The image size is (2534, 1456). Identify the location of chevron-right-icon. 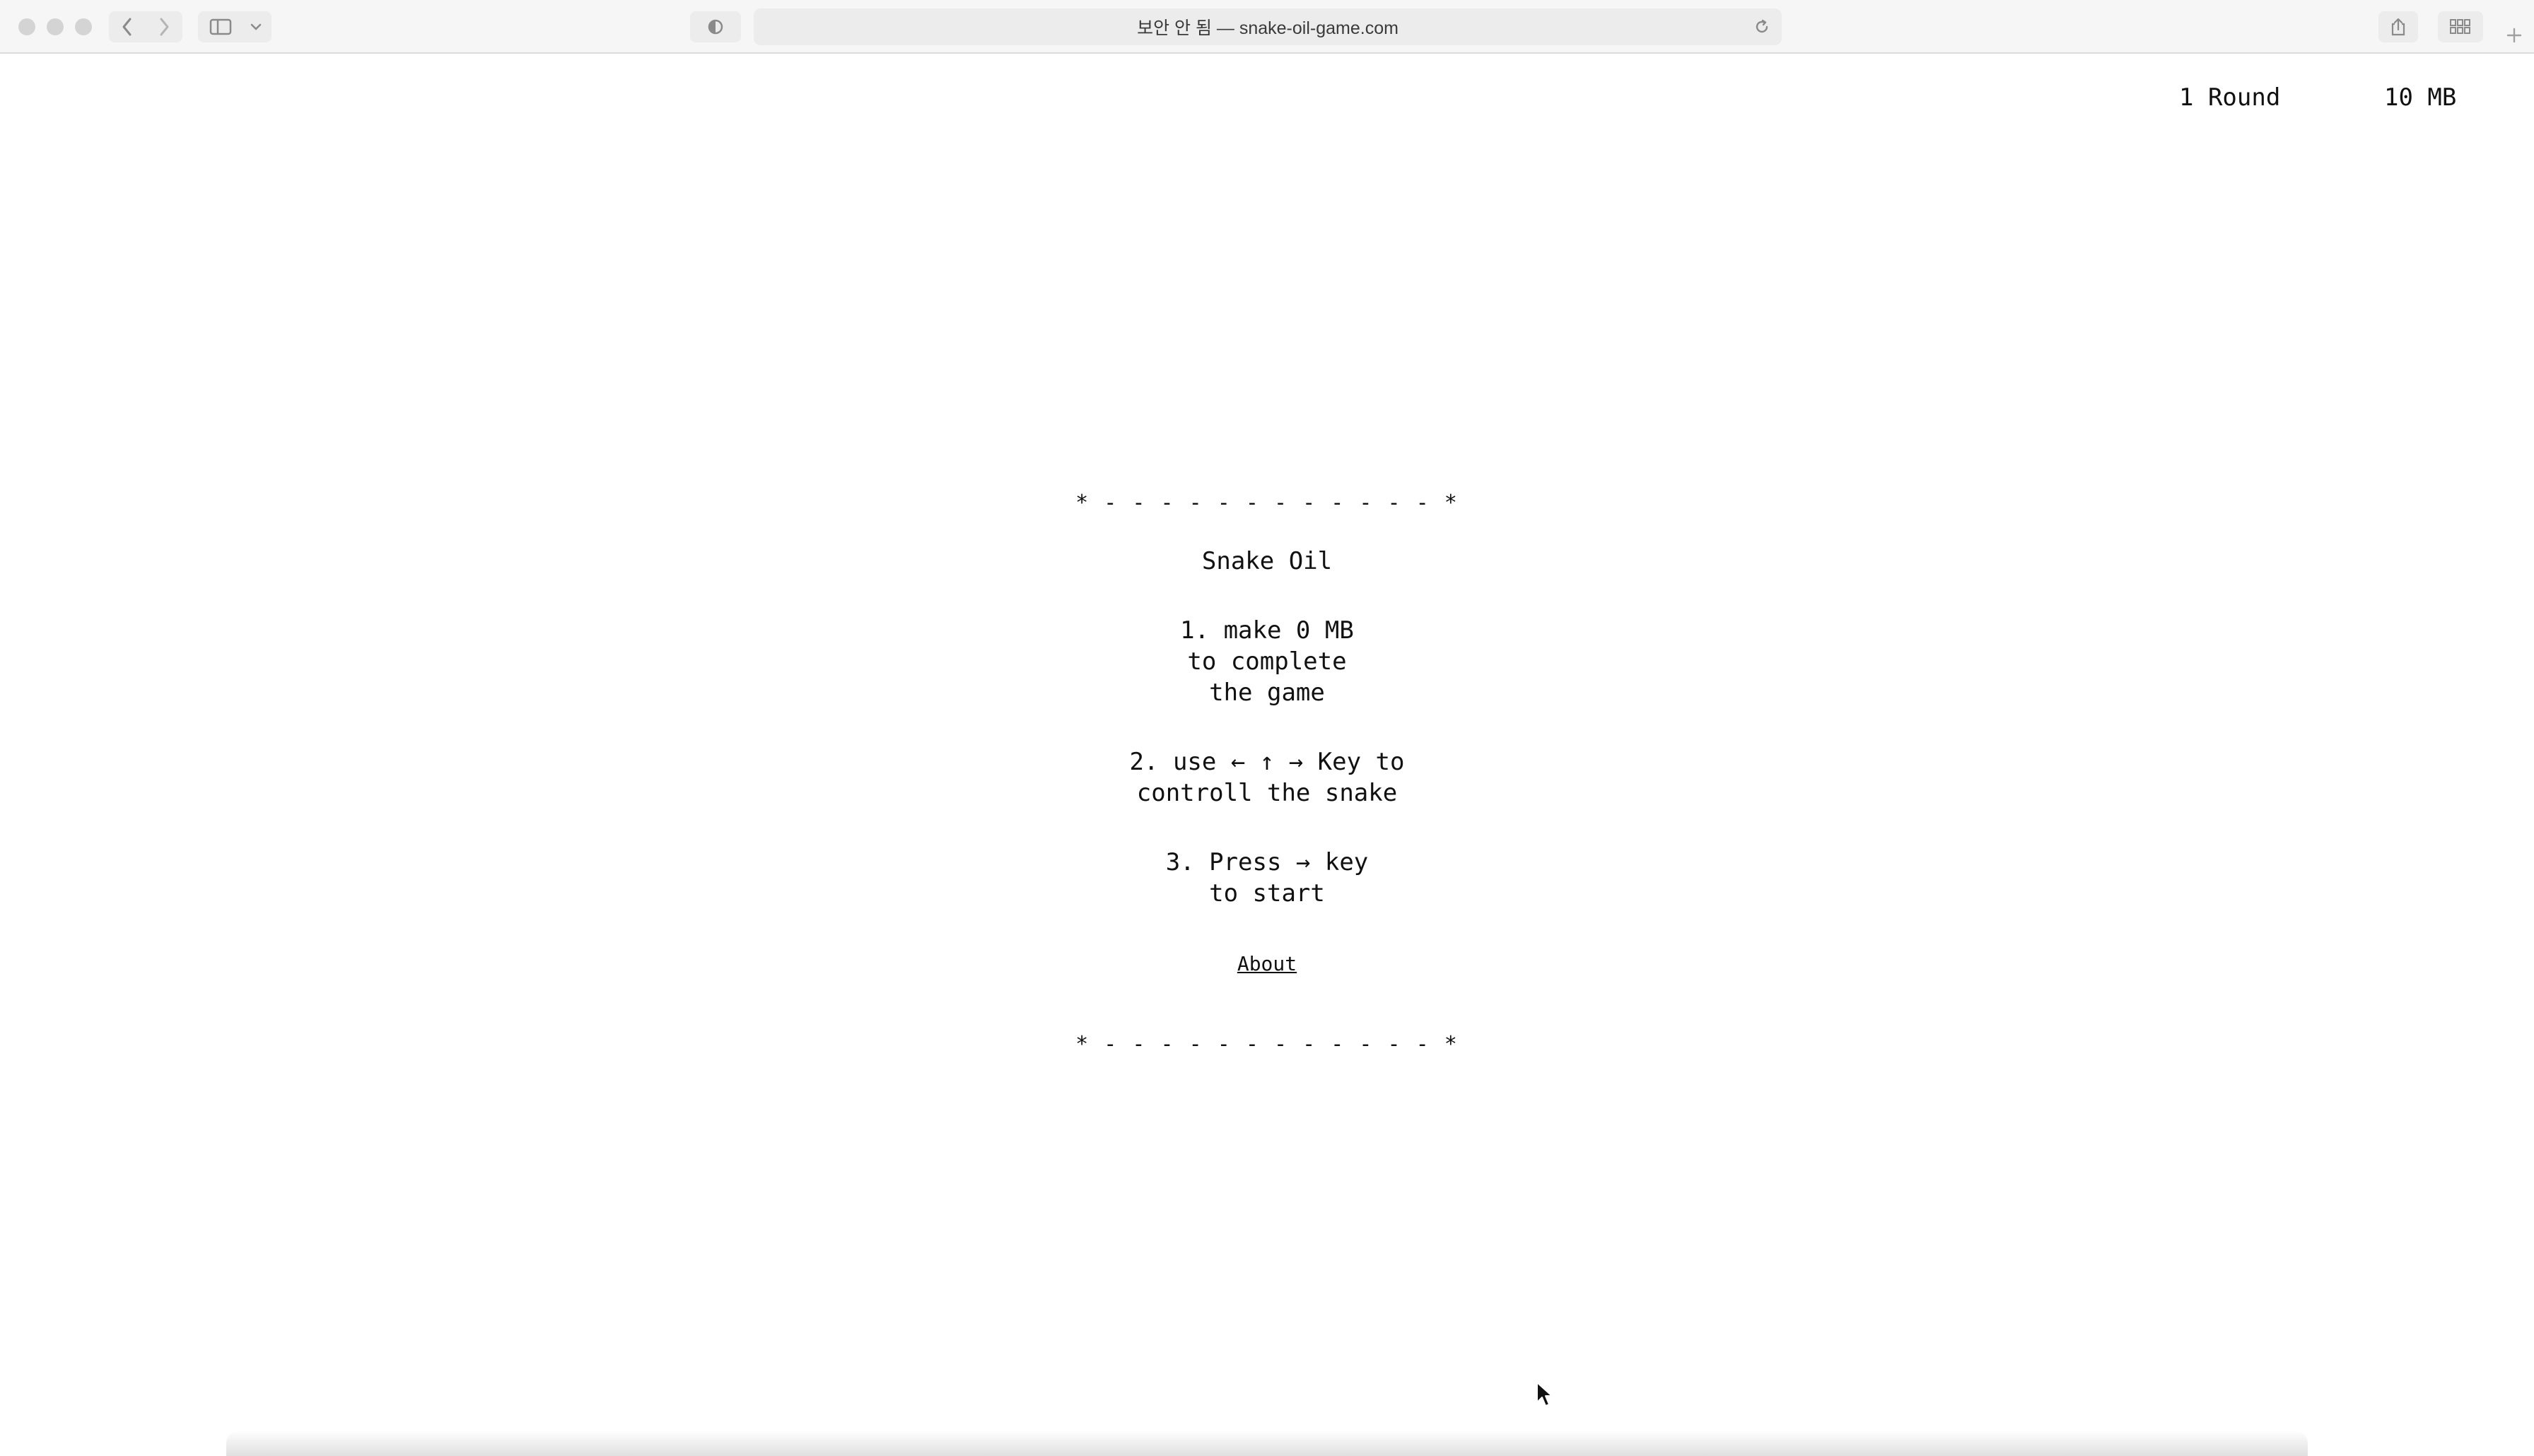
(164, 27).